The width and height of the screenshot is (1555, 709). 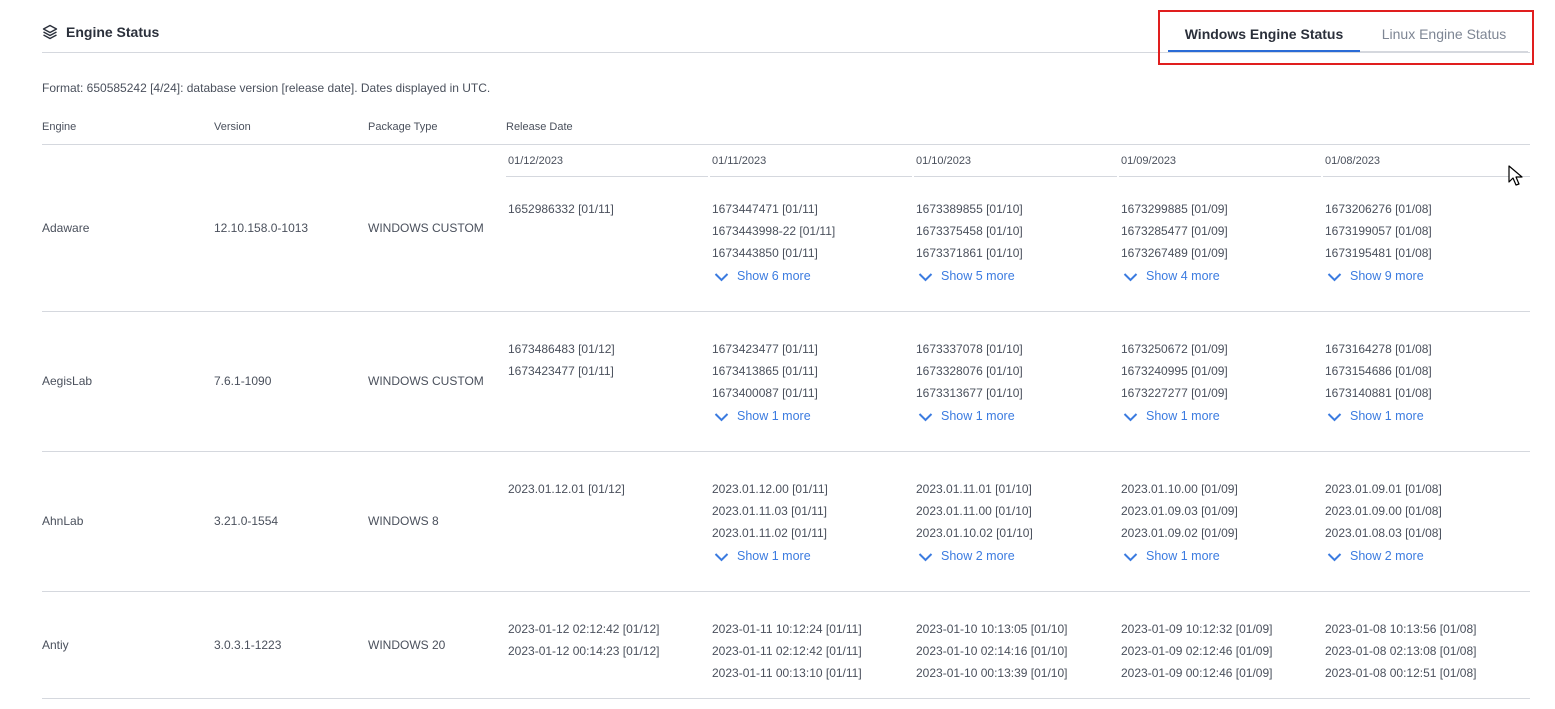 What do you see at coordinates (1149, 161) in the screenshot?
I see `date-header: 01/09/2023` at bounding box center [1149, 161].